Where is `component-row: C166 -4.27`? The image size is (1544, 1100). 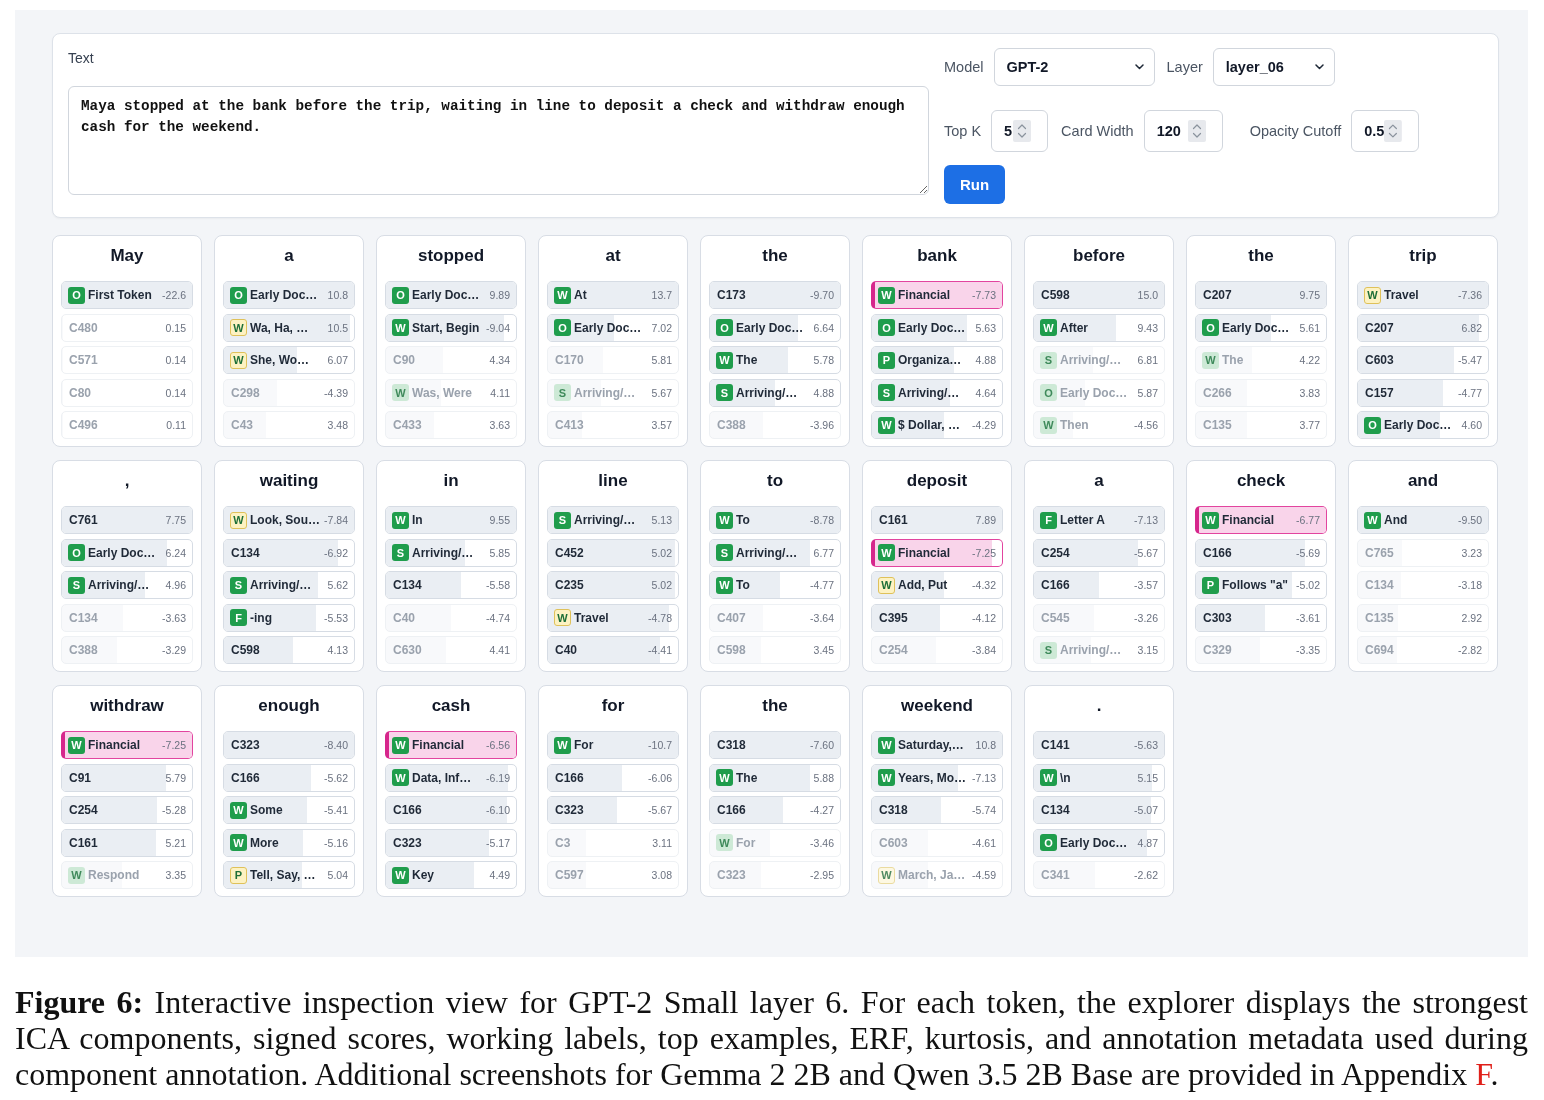 component-row: C166 -4.27 is located at coordinates (775, 810).